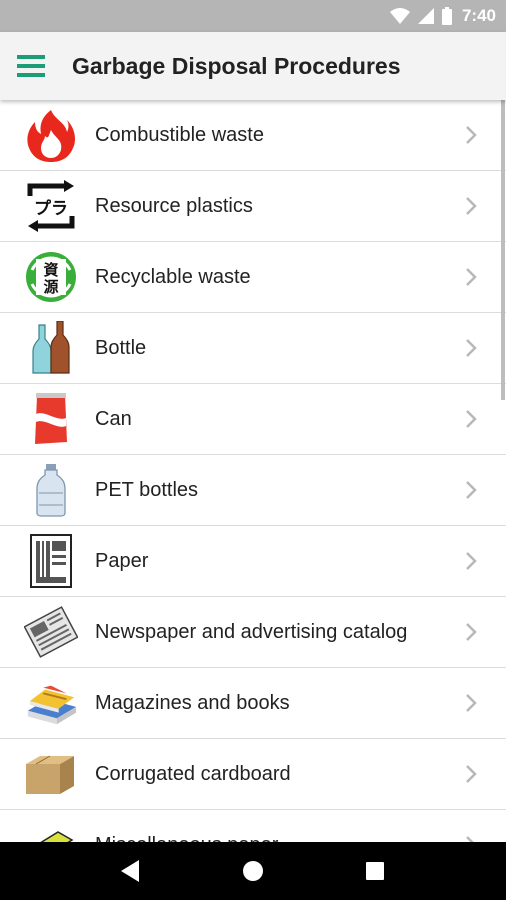 This screenshot has height=900, width=506. I want to click on list-item-can: Can, so click(253, 419).